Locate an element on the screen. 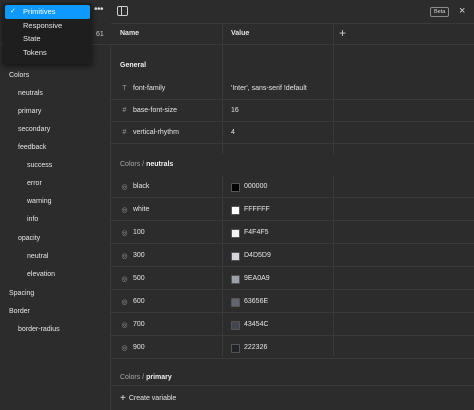 This screenshot has height=410, width=474. variable-count: 61 is located at coordinates (100, 34).